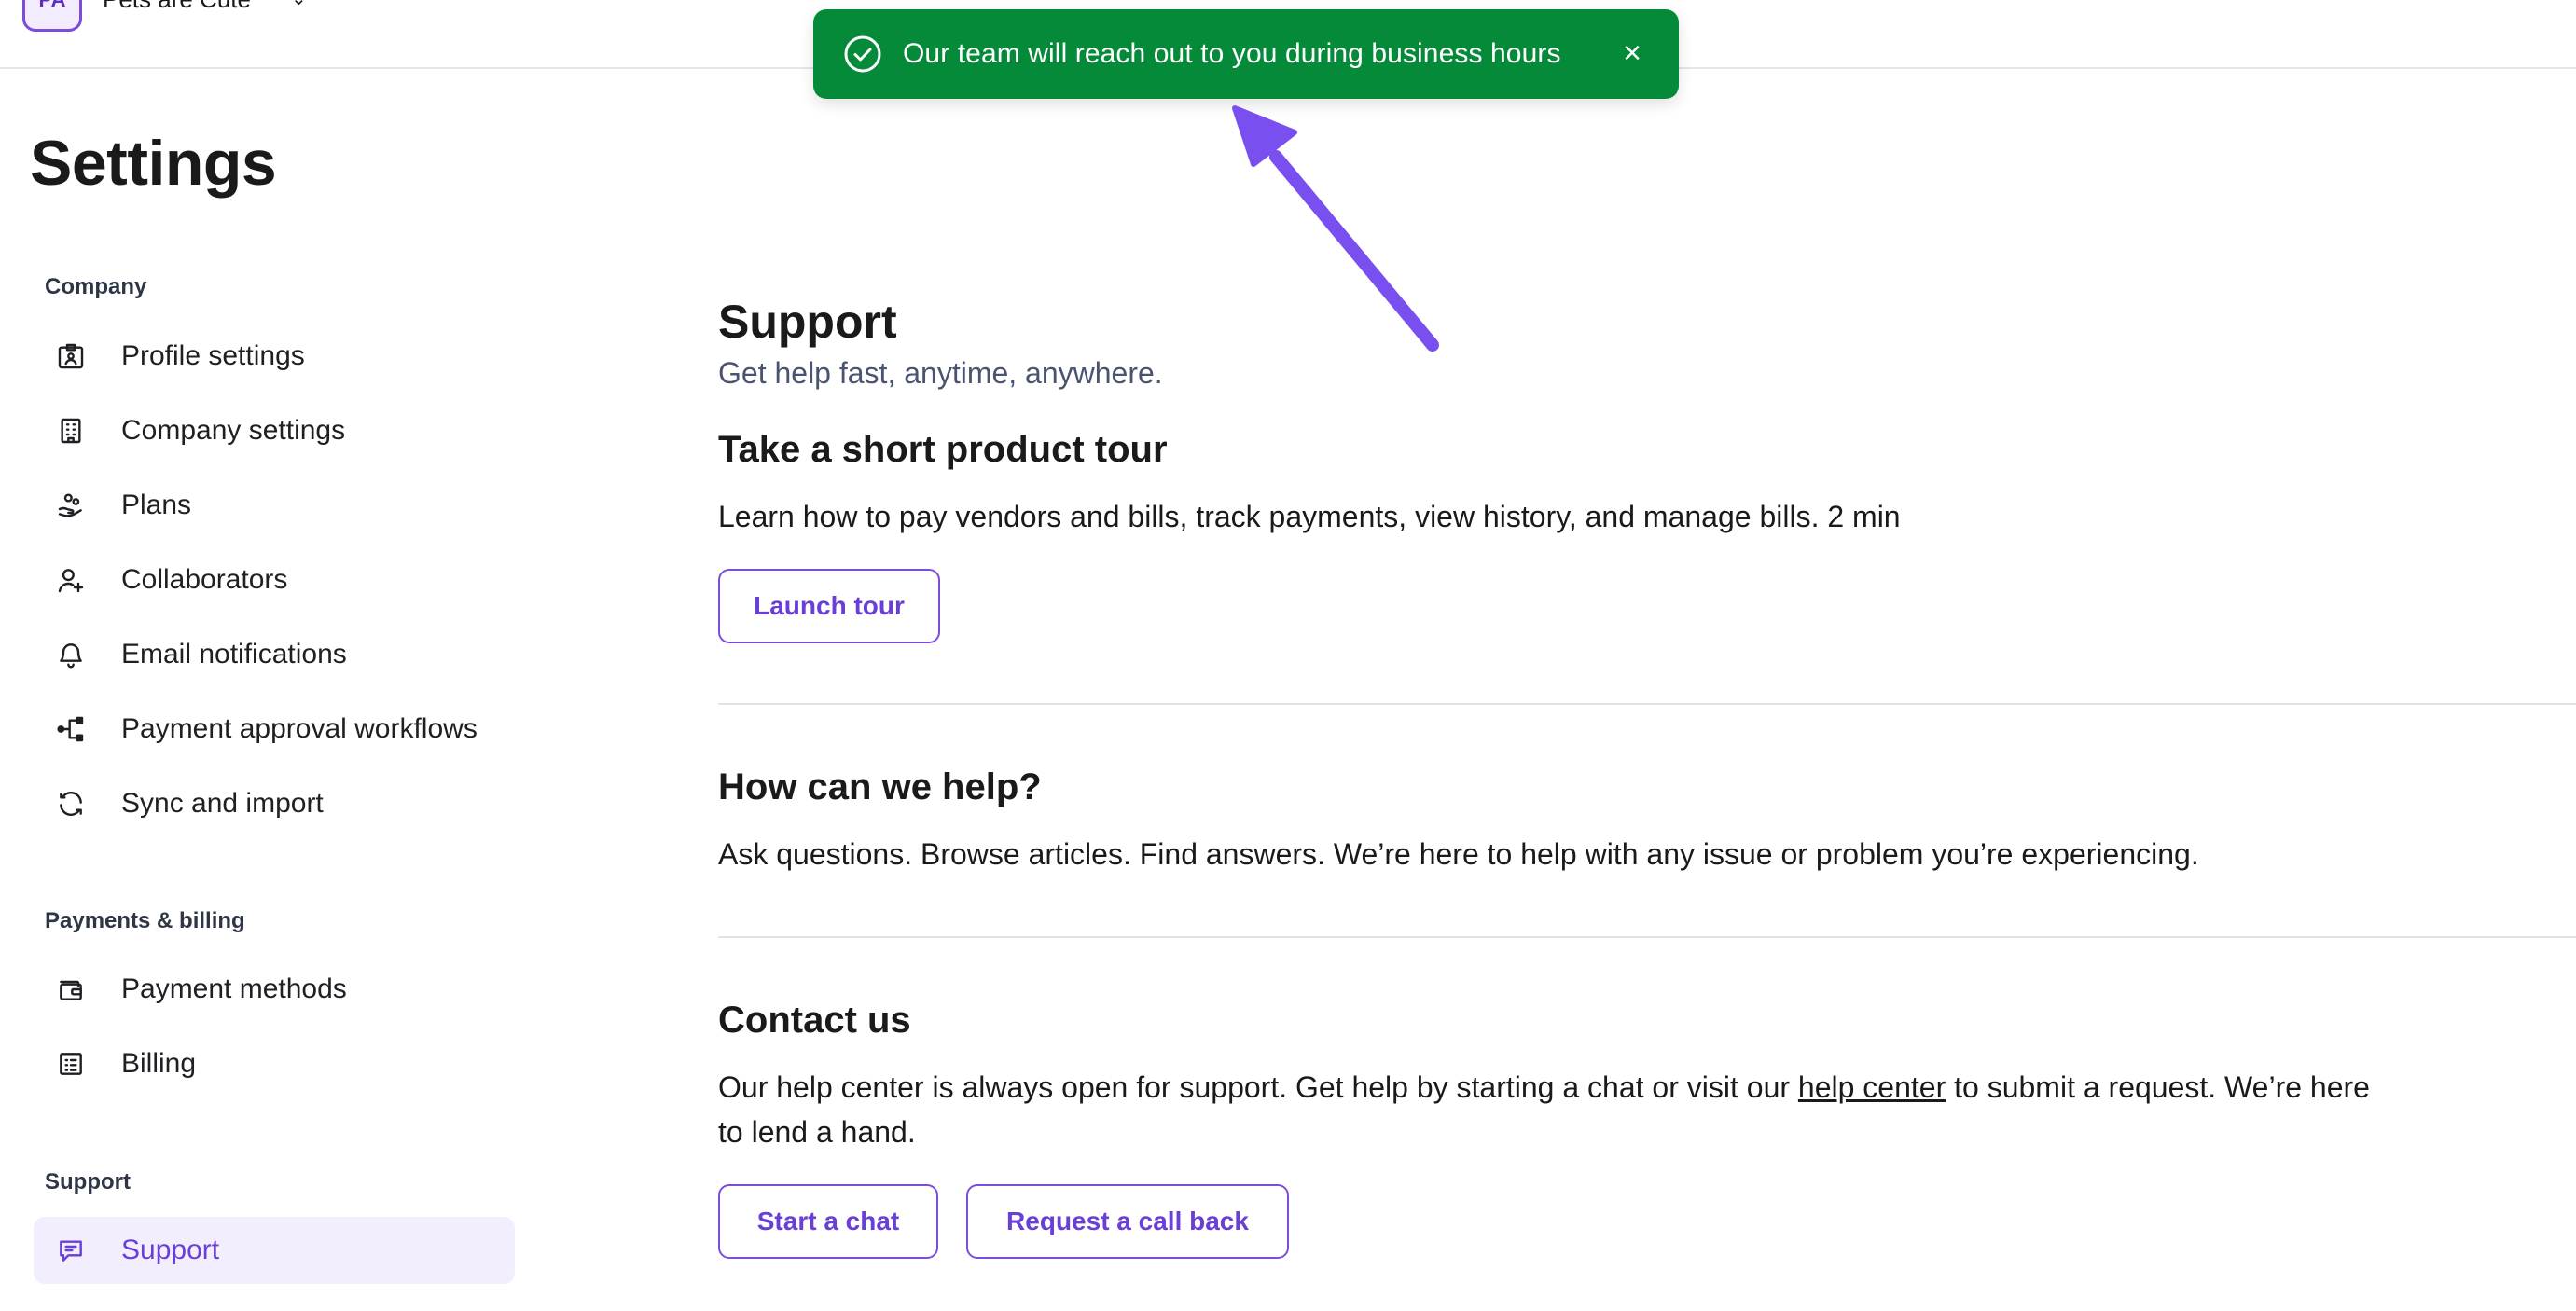 The height and width of the screenshot is (1311, 2576). Describe the element at coordinates (52, 16) in the screenshot. I see `company-avatar: PA` at that location.